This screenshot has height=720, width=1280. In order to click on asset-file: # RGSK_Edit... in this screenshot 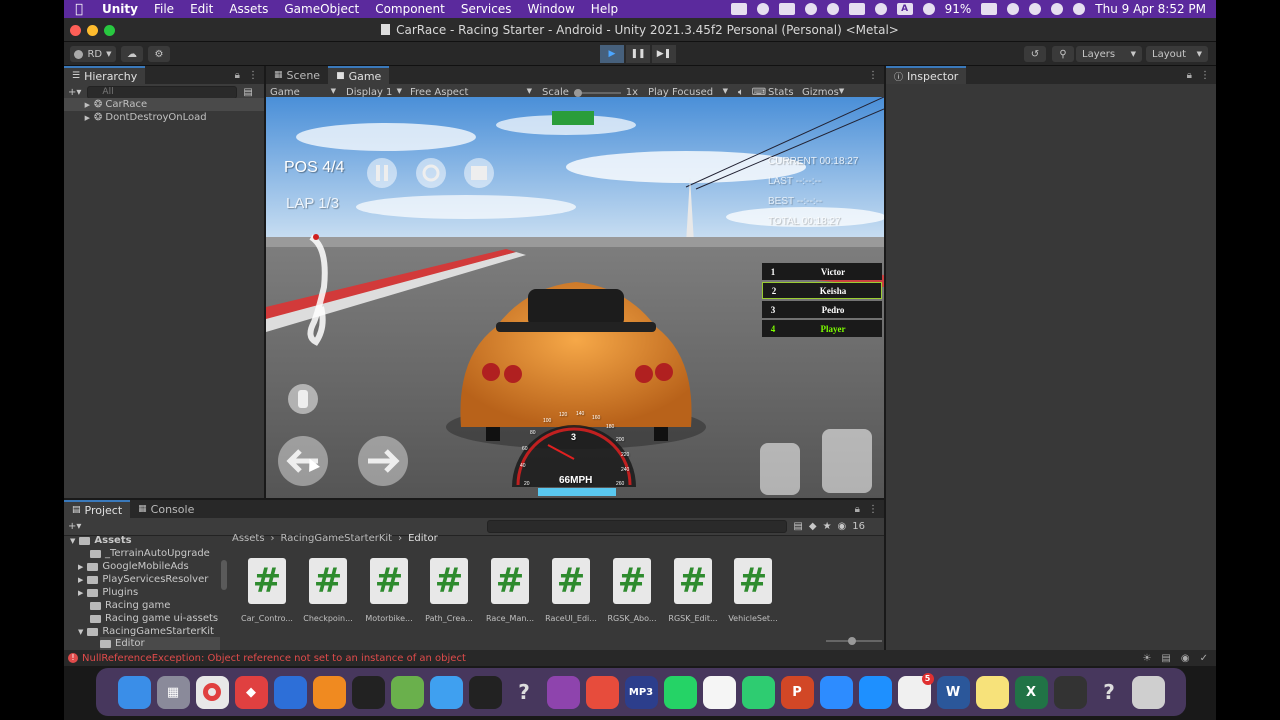, I will do `click(693, 590)`.